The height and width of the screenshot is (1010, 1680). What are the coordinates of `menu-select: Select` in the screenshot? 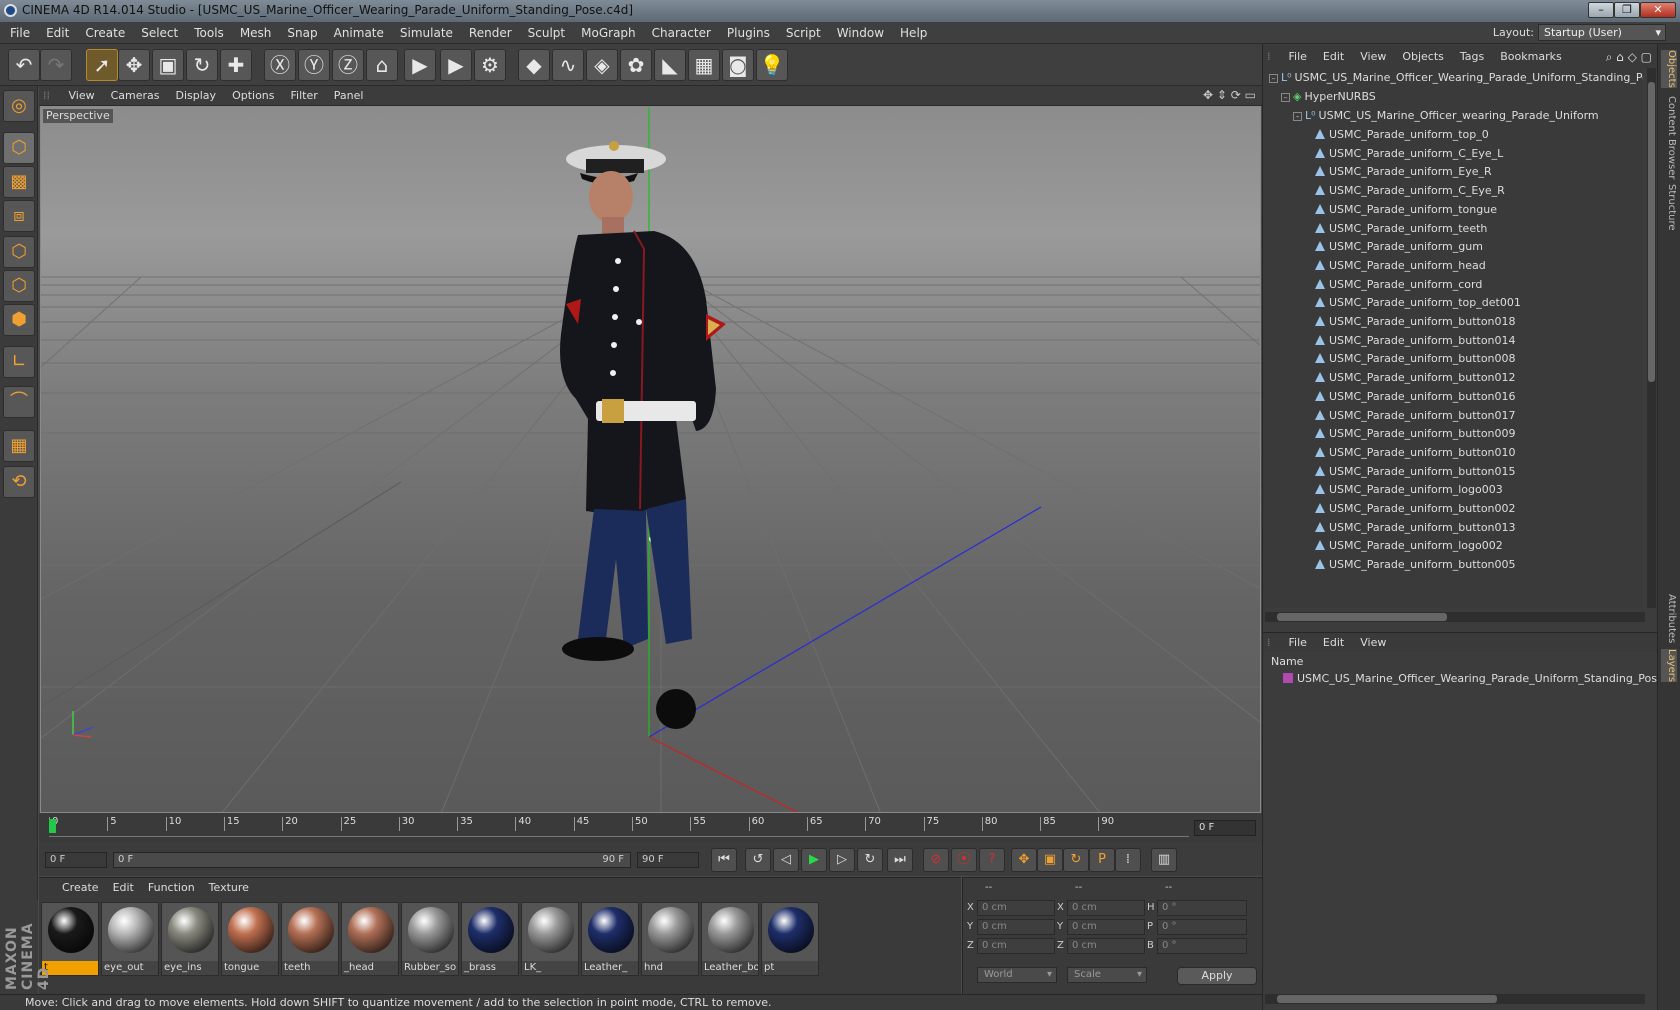 It's located at (159, 33).